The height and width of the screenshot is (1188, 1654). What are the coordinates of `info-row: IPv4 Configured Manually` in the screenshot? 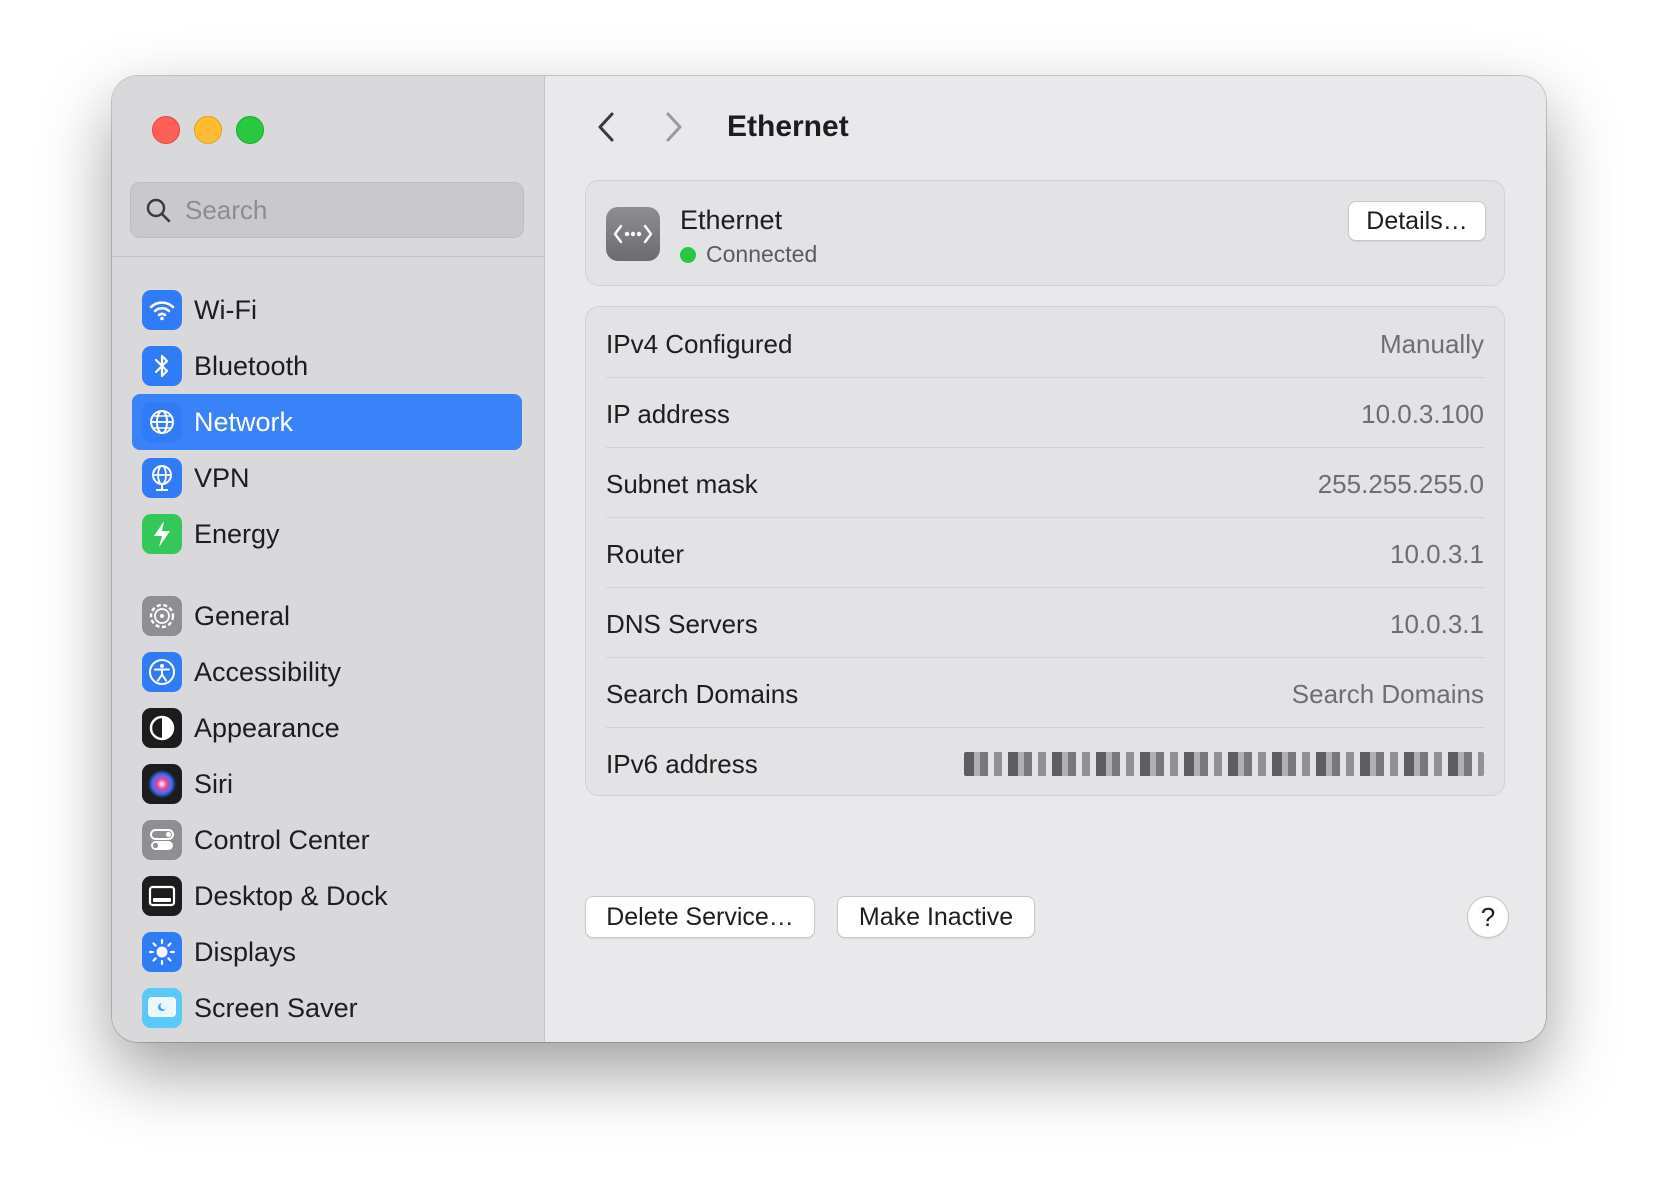 It's located at (1045, 344).